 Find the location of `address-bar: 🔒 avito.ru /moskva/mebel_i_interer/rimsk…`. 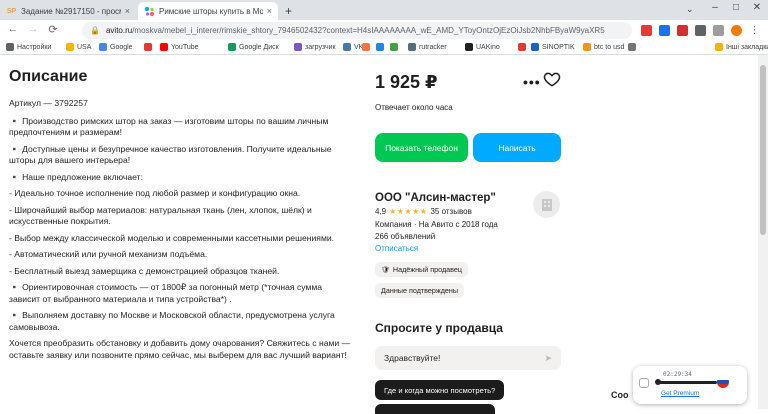

address-bar: 🔒 avito.ru /moskva/mebel_i_interer/rimsk… is located at coordinates (357, 30).